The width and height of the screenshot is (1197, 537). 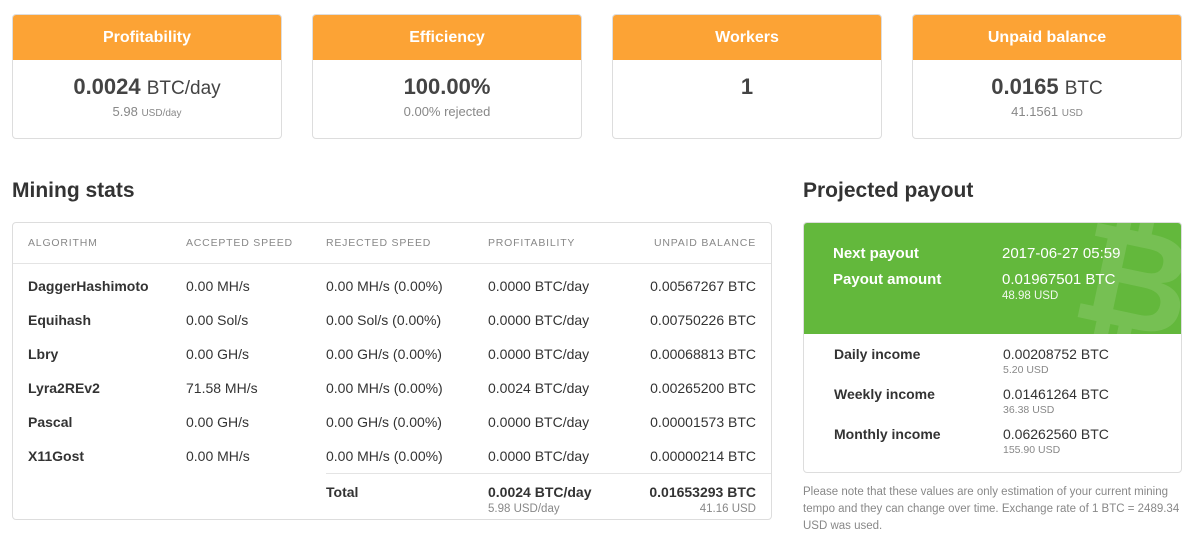 I want to click on unpaid-balance-cell: 0.00068813 BTC, so click(x=703, y=354).